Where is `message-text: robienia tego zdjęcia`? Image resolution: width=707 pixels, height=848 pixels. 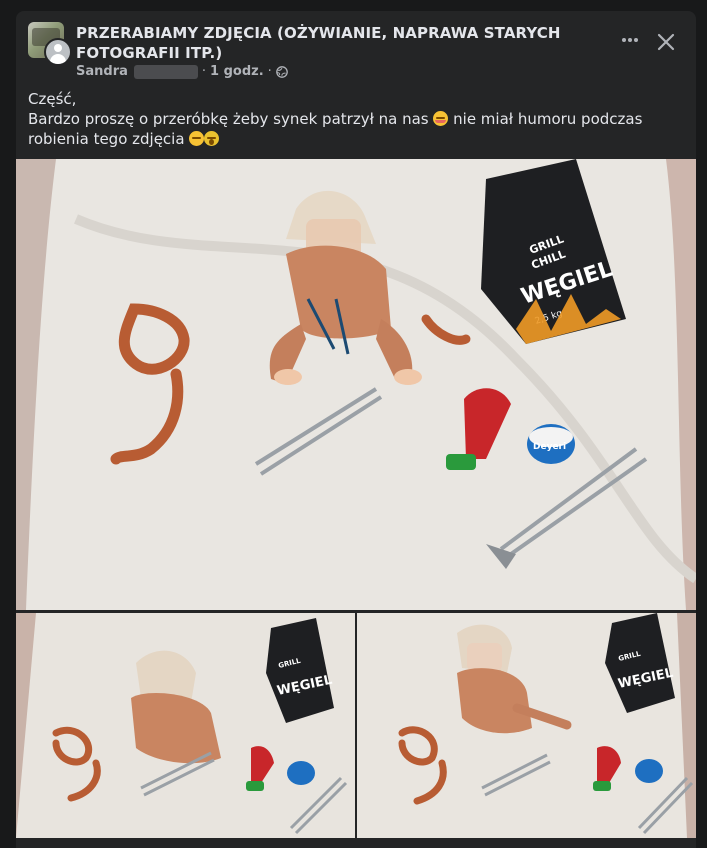 message-text: robienia tego zdjęcia is located at coordinates (106, 139).